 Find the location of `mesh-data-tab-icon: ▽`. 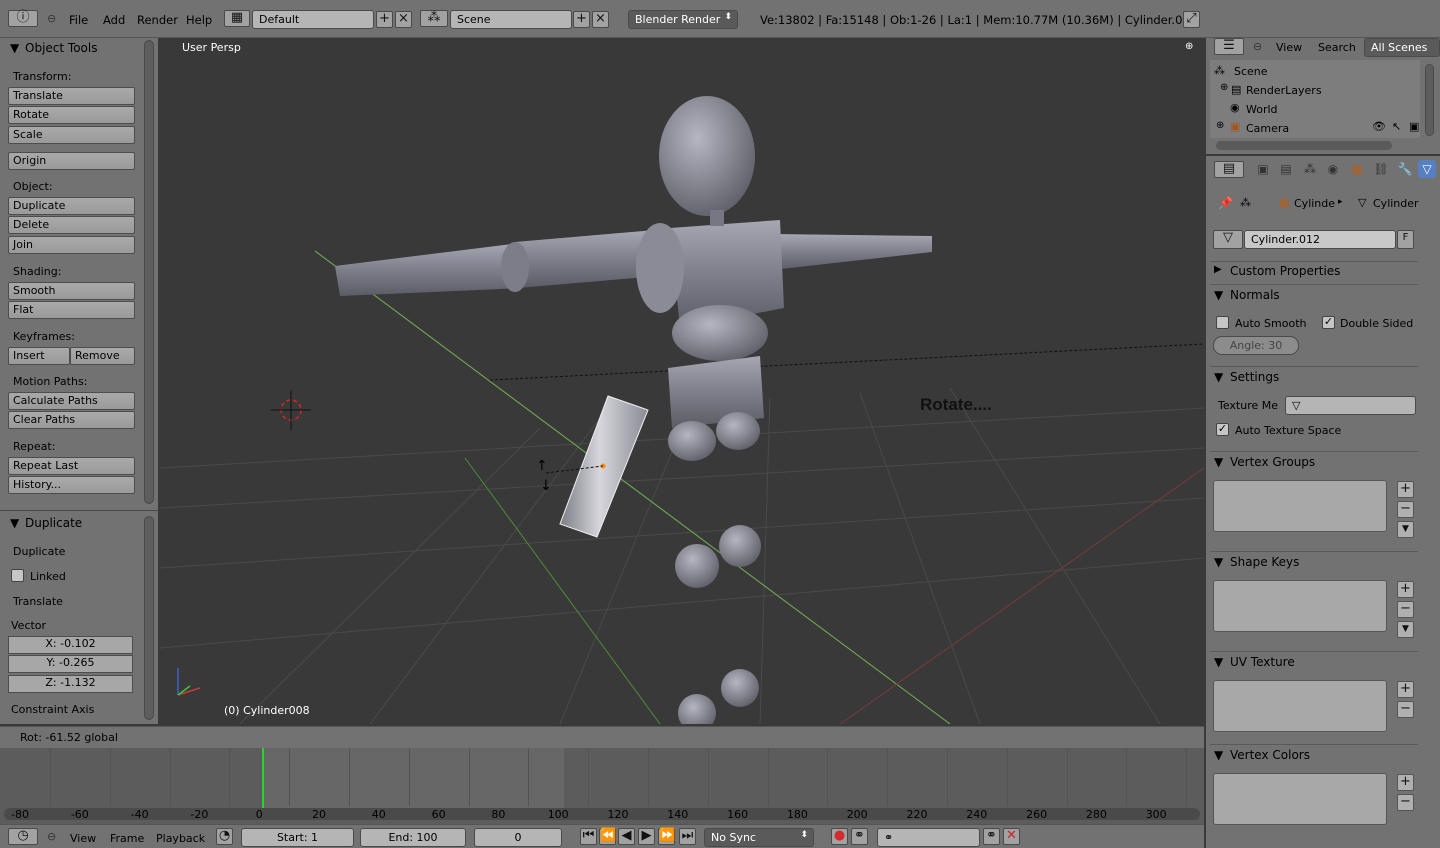

mesh-data-tab-icon: ▽ is located at coordinates (1427, 169).